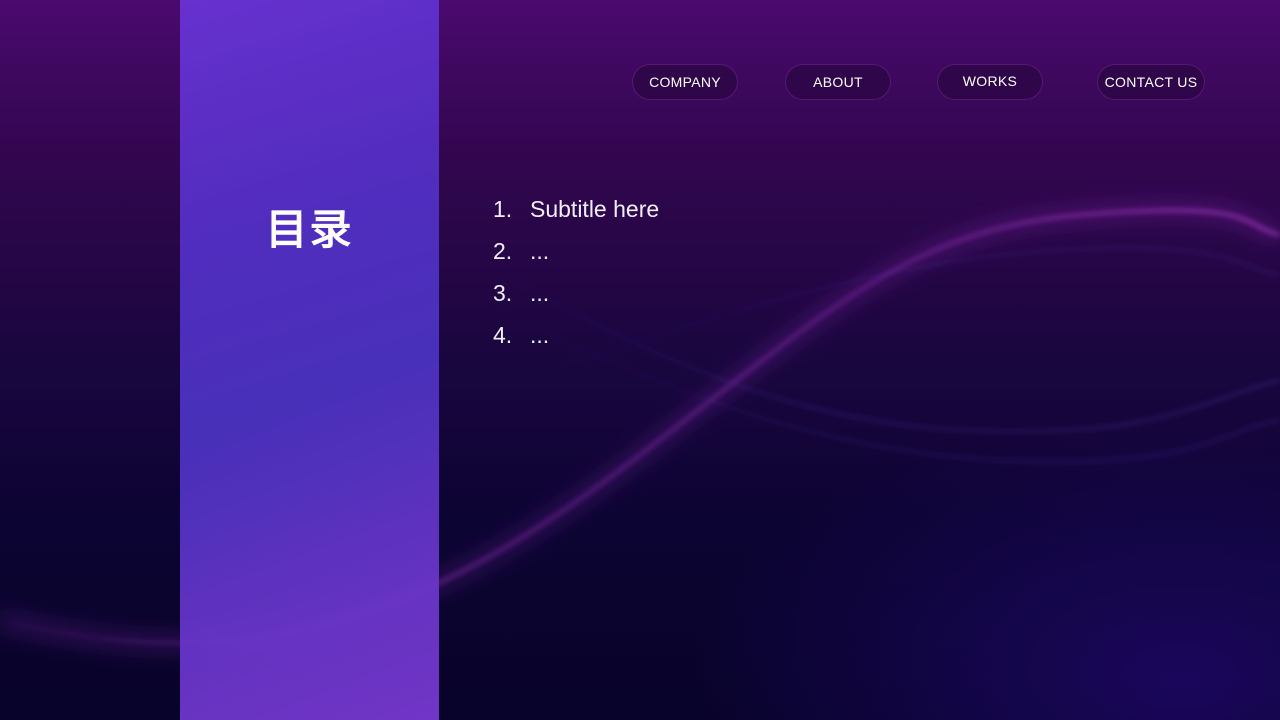  I want to click on top-nav: COMPANY ABOUT WORKS CONTACT US, so click(640, 82).